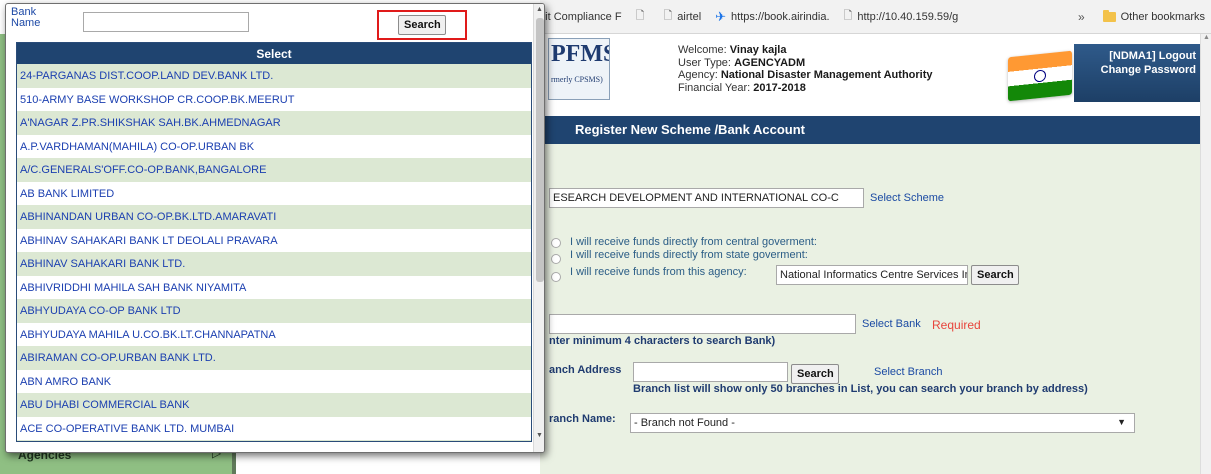 Image resolution: width=1211 pixels, height=474 pixels. What do you see at coordinates (274, 428) in the screenshot?
I see `bank-list-item: ACE CO-OPERATIVE BANK LTD. MUMBAI` at bounding box center [274, 428].